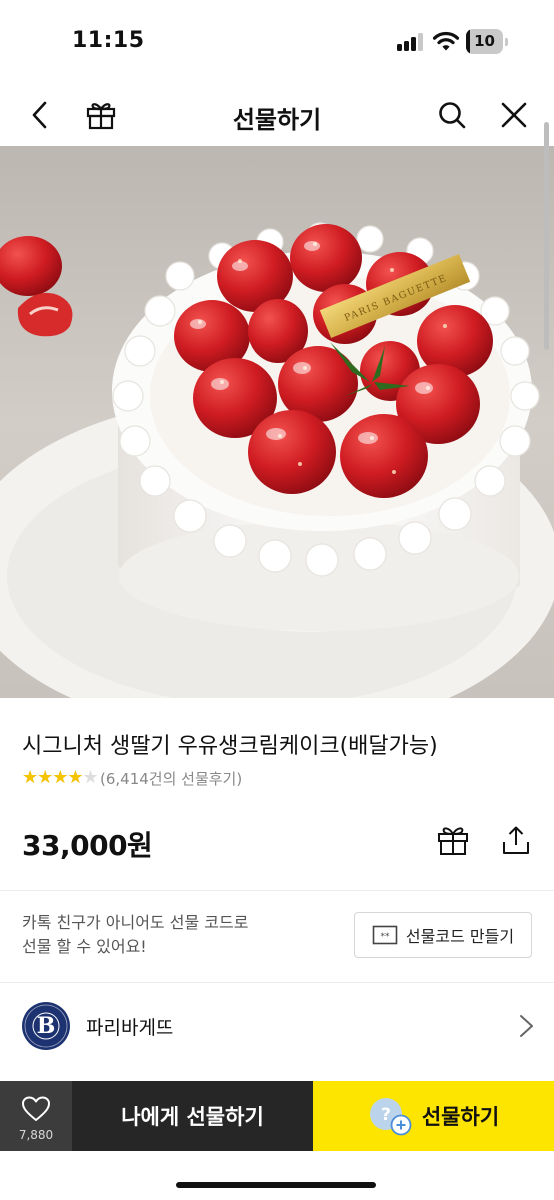 The image size is (554, 1200). I want to click on create-gift-code-button: ** 선물코드 만들기, so click(443, 935).